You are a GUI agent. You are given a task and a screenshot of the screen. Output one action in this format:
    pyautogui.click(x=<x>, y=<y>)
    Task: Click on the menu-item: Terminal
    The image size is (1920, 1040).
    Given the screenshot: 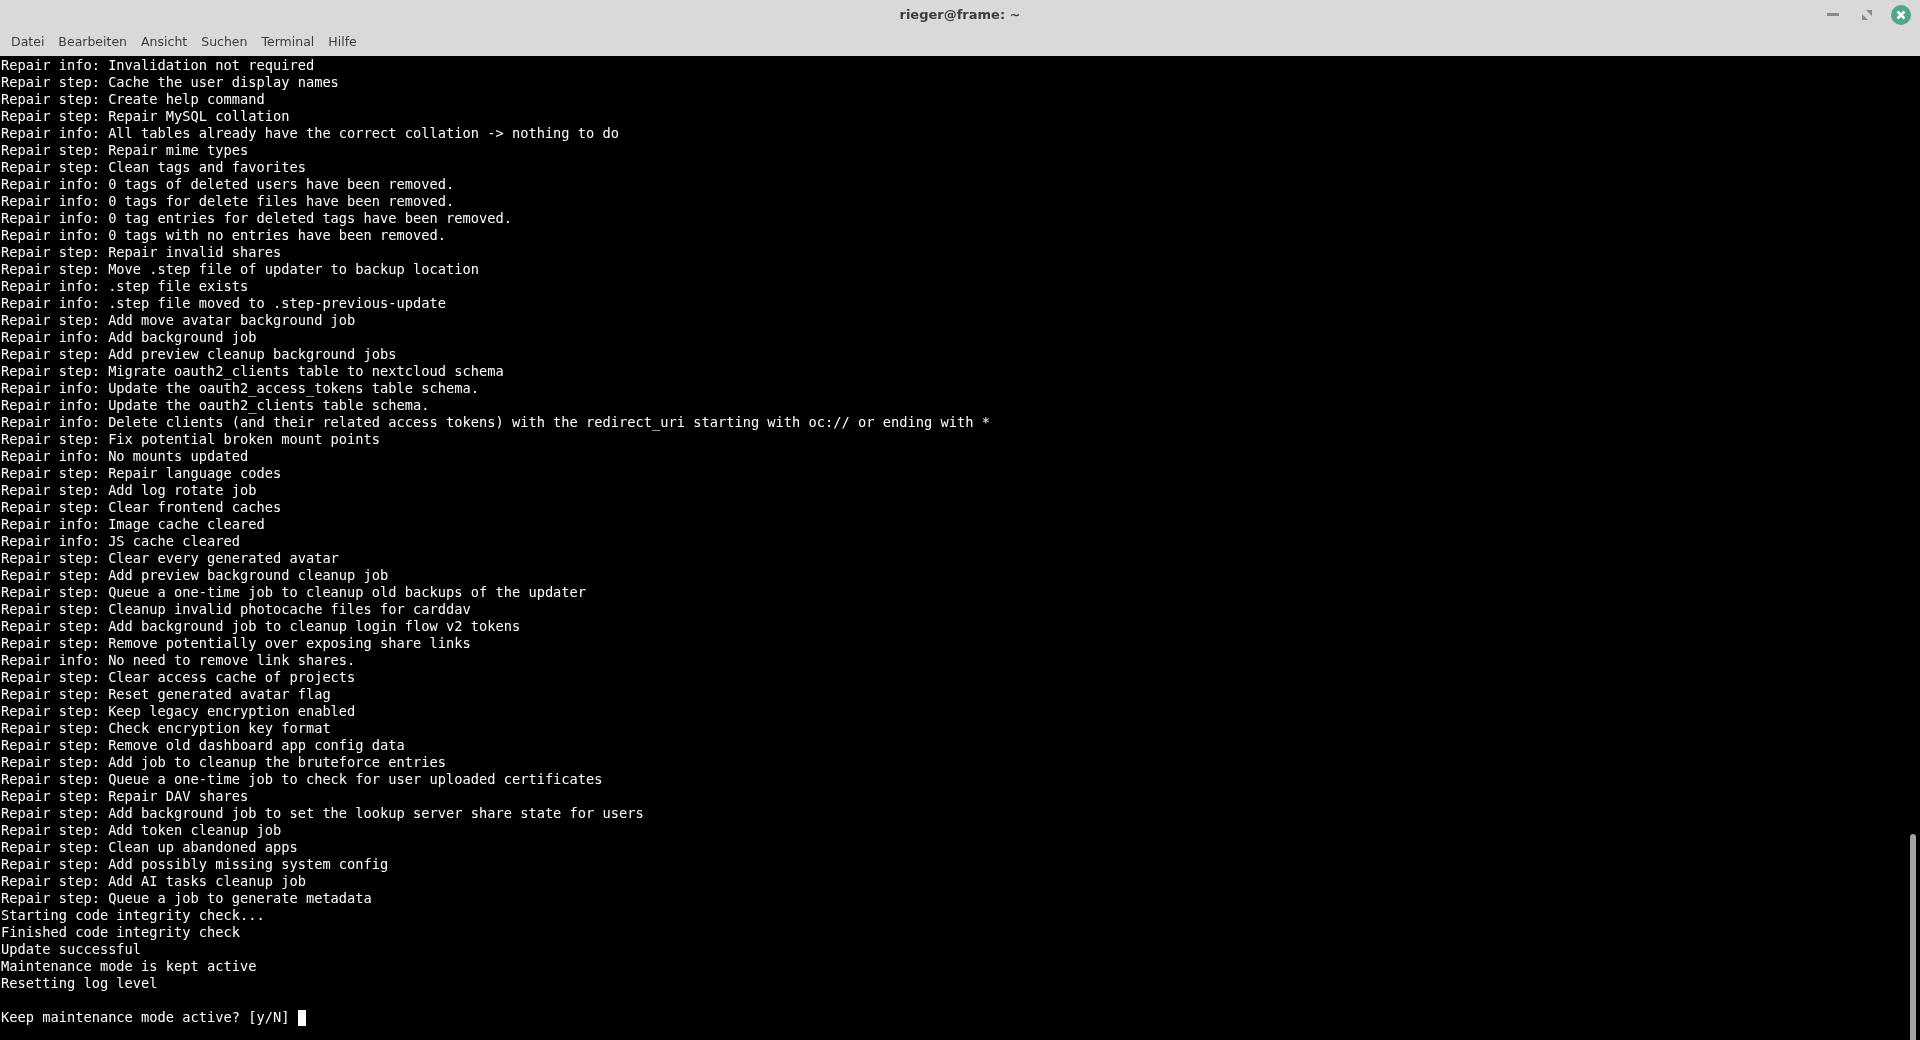 What is the action you would take?
    pyautogui.click(x=288, y=42)
    